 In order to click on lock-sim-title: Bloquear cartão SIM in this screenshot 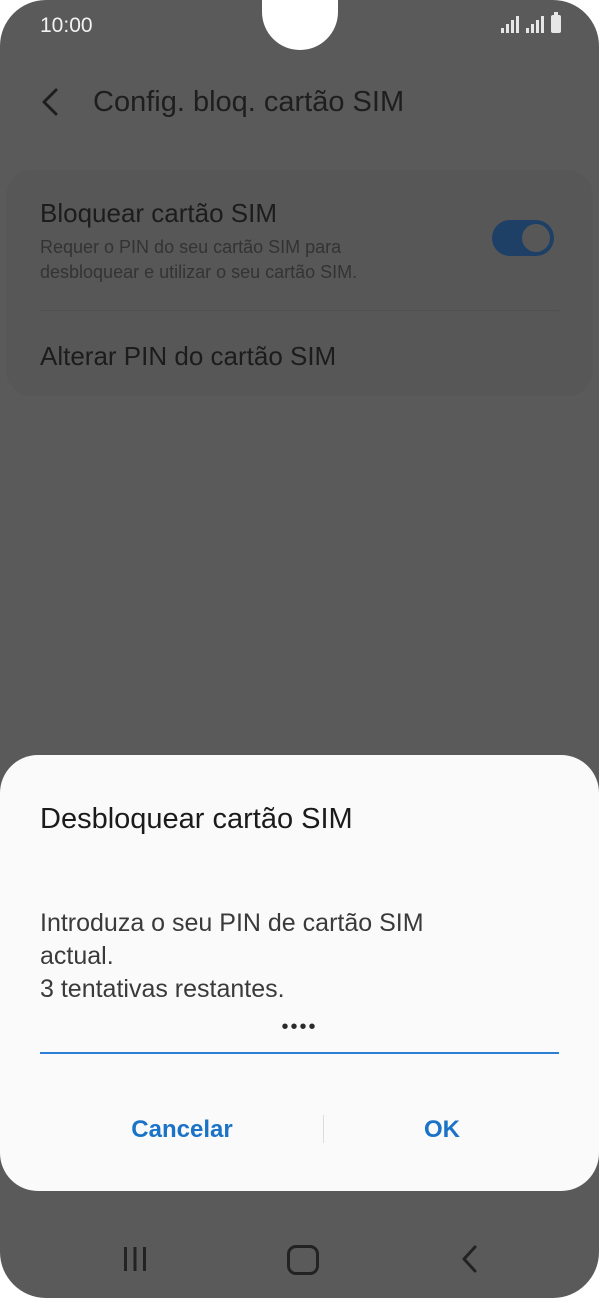, I will do `click(158, 213)`.